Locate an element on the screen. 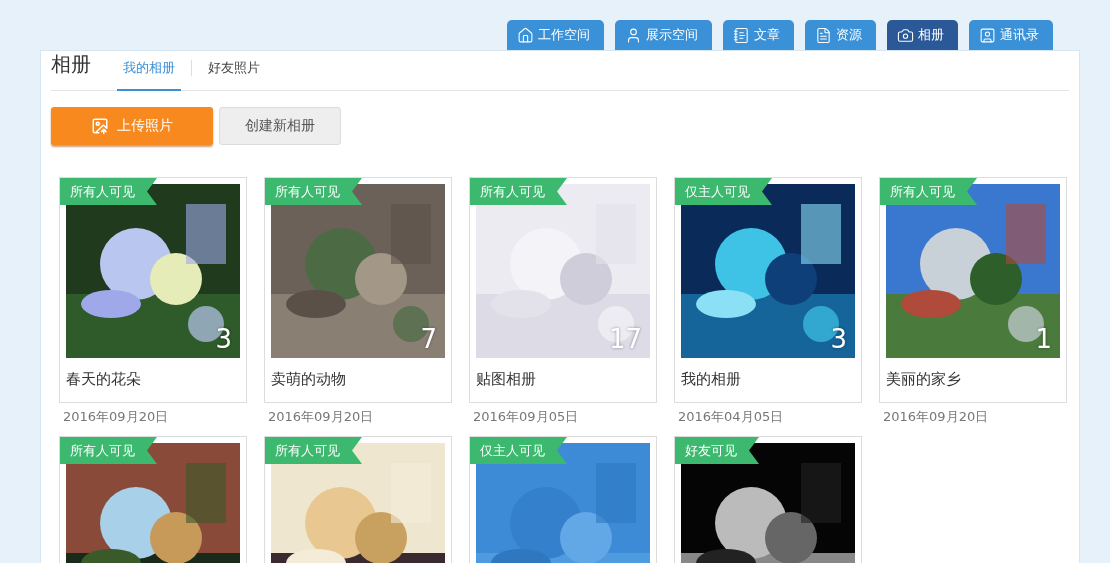 This screenshot has width=1110, height=563. album-title: 美丽的家乡 is located at coordinates (924, 379).